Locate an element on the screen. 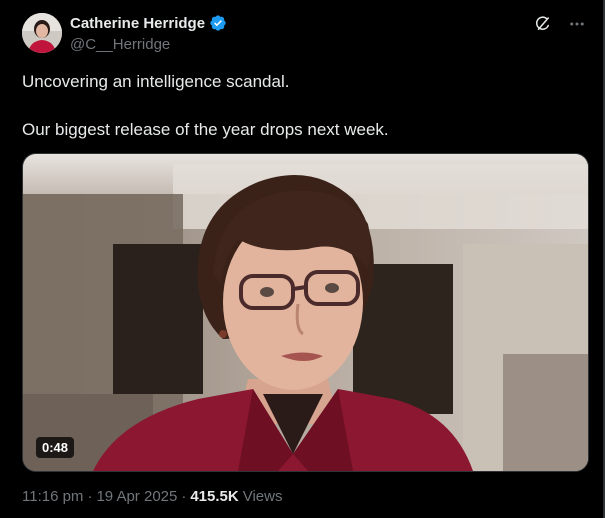 This screenshot has width=605, height=518. tweet-actions is located at coordinates (560, 24).